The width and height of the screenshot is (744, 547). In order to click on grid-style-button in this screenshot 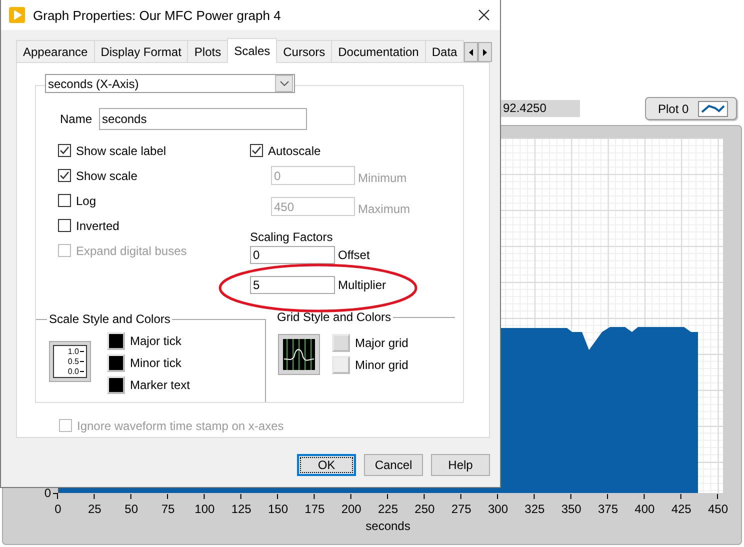, I will do `click(299, 354)`.